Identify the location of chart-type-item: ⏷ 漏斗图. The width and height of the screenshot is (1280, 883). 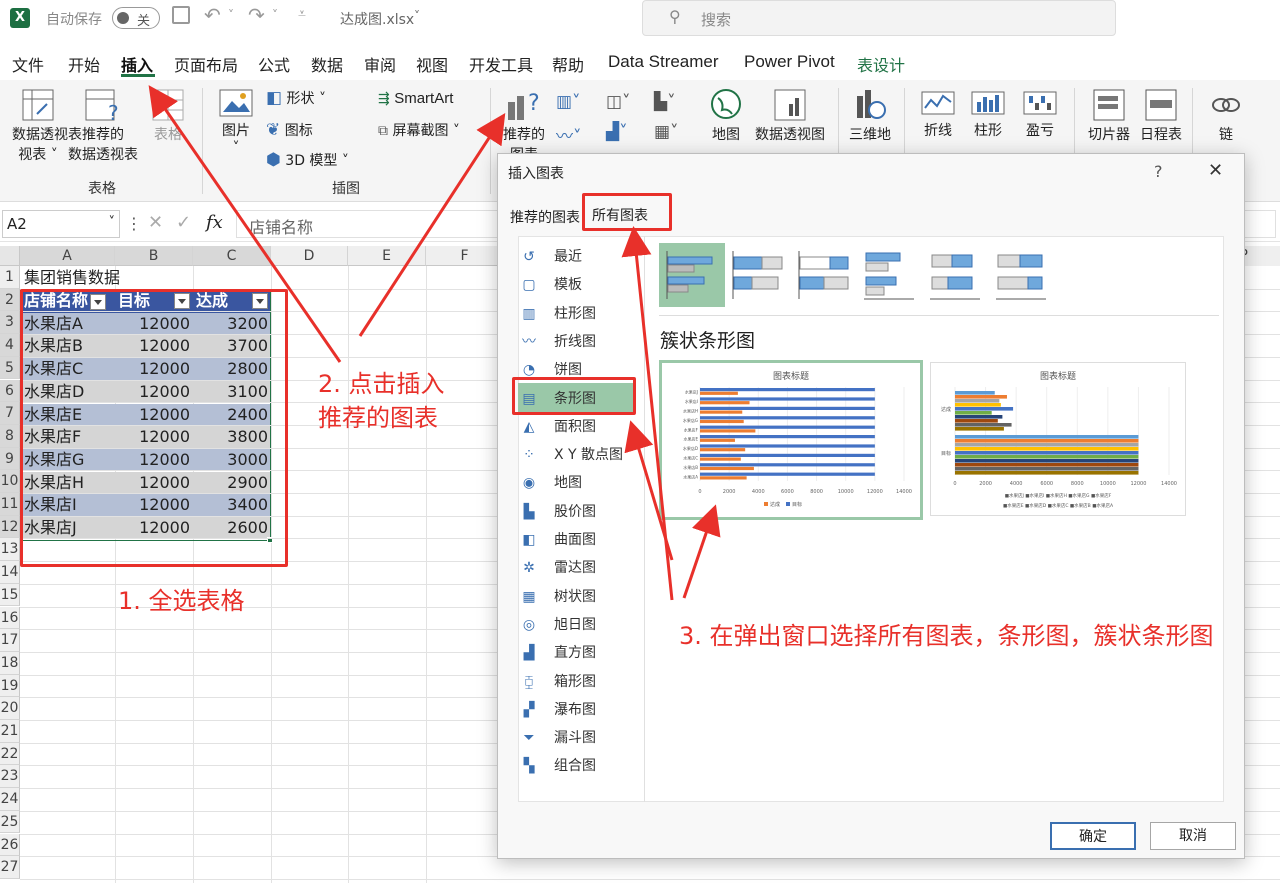
(557, 737).